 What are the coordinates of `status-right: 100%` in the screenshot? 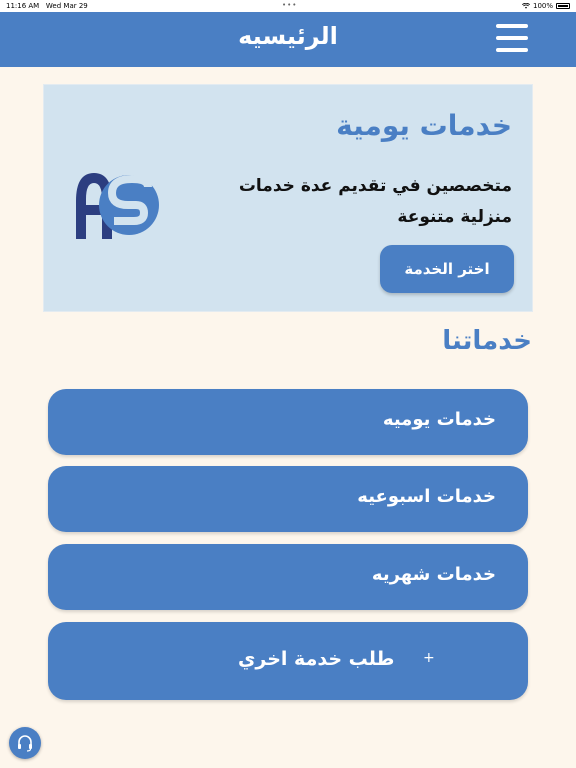 It's located at (545, 6).